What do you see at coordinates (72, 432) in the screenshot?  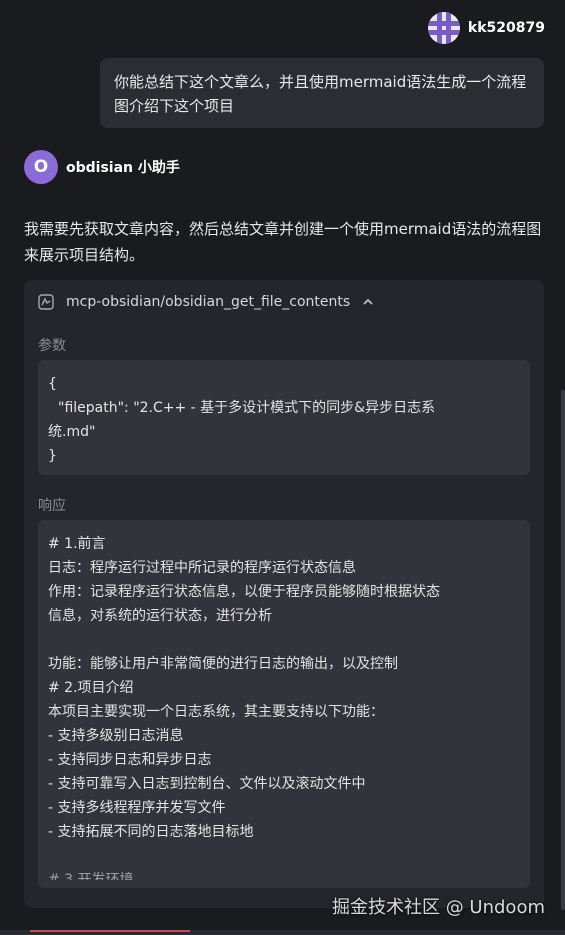 I see `params-line: 统.md"` at bounding box center [72, 432].